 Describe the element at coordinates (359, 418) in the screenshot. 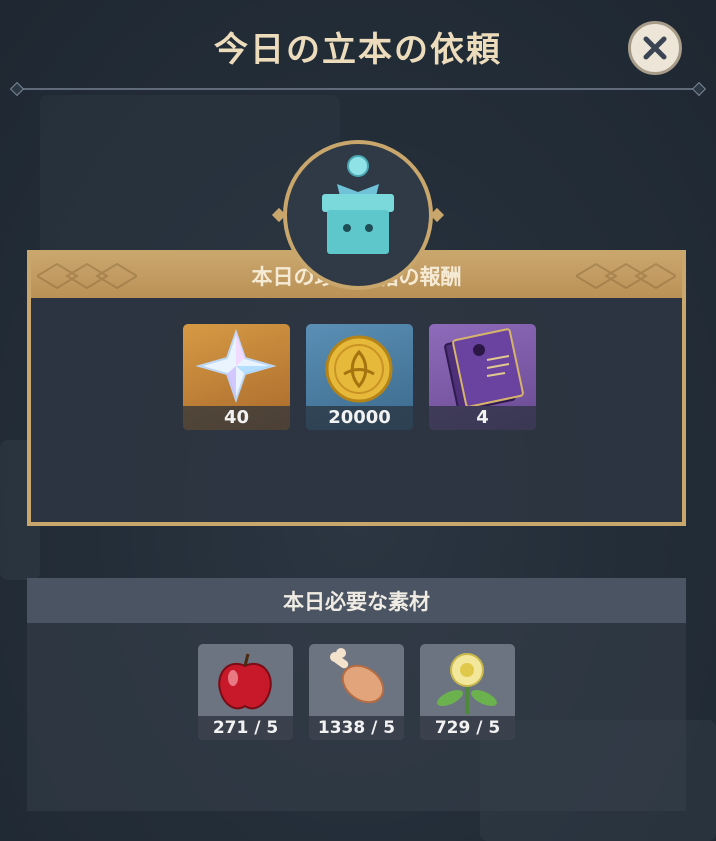

I see `reward-item-count: 20000` at that location.